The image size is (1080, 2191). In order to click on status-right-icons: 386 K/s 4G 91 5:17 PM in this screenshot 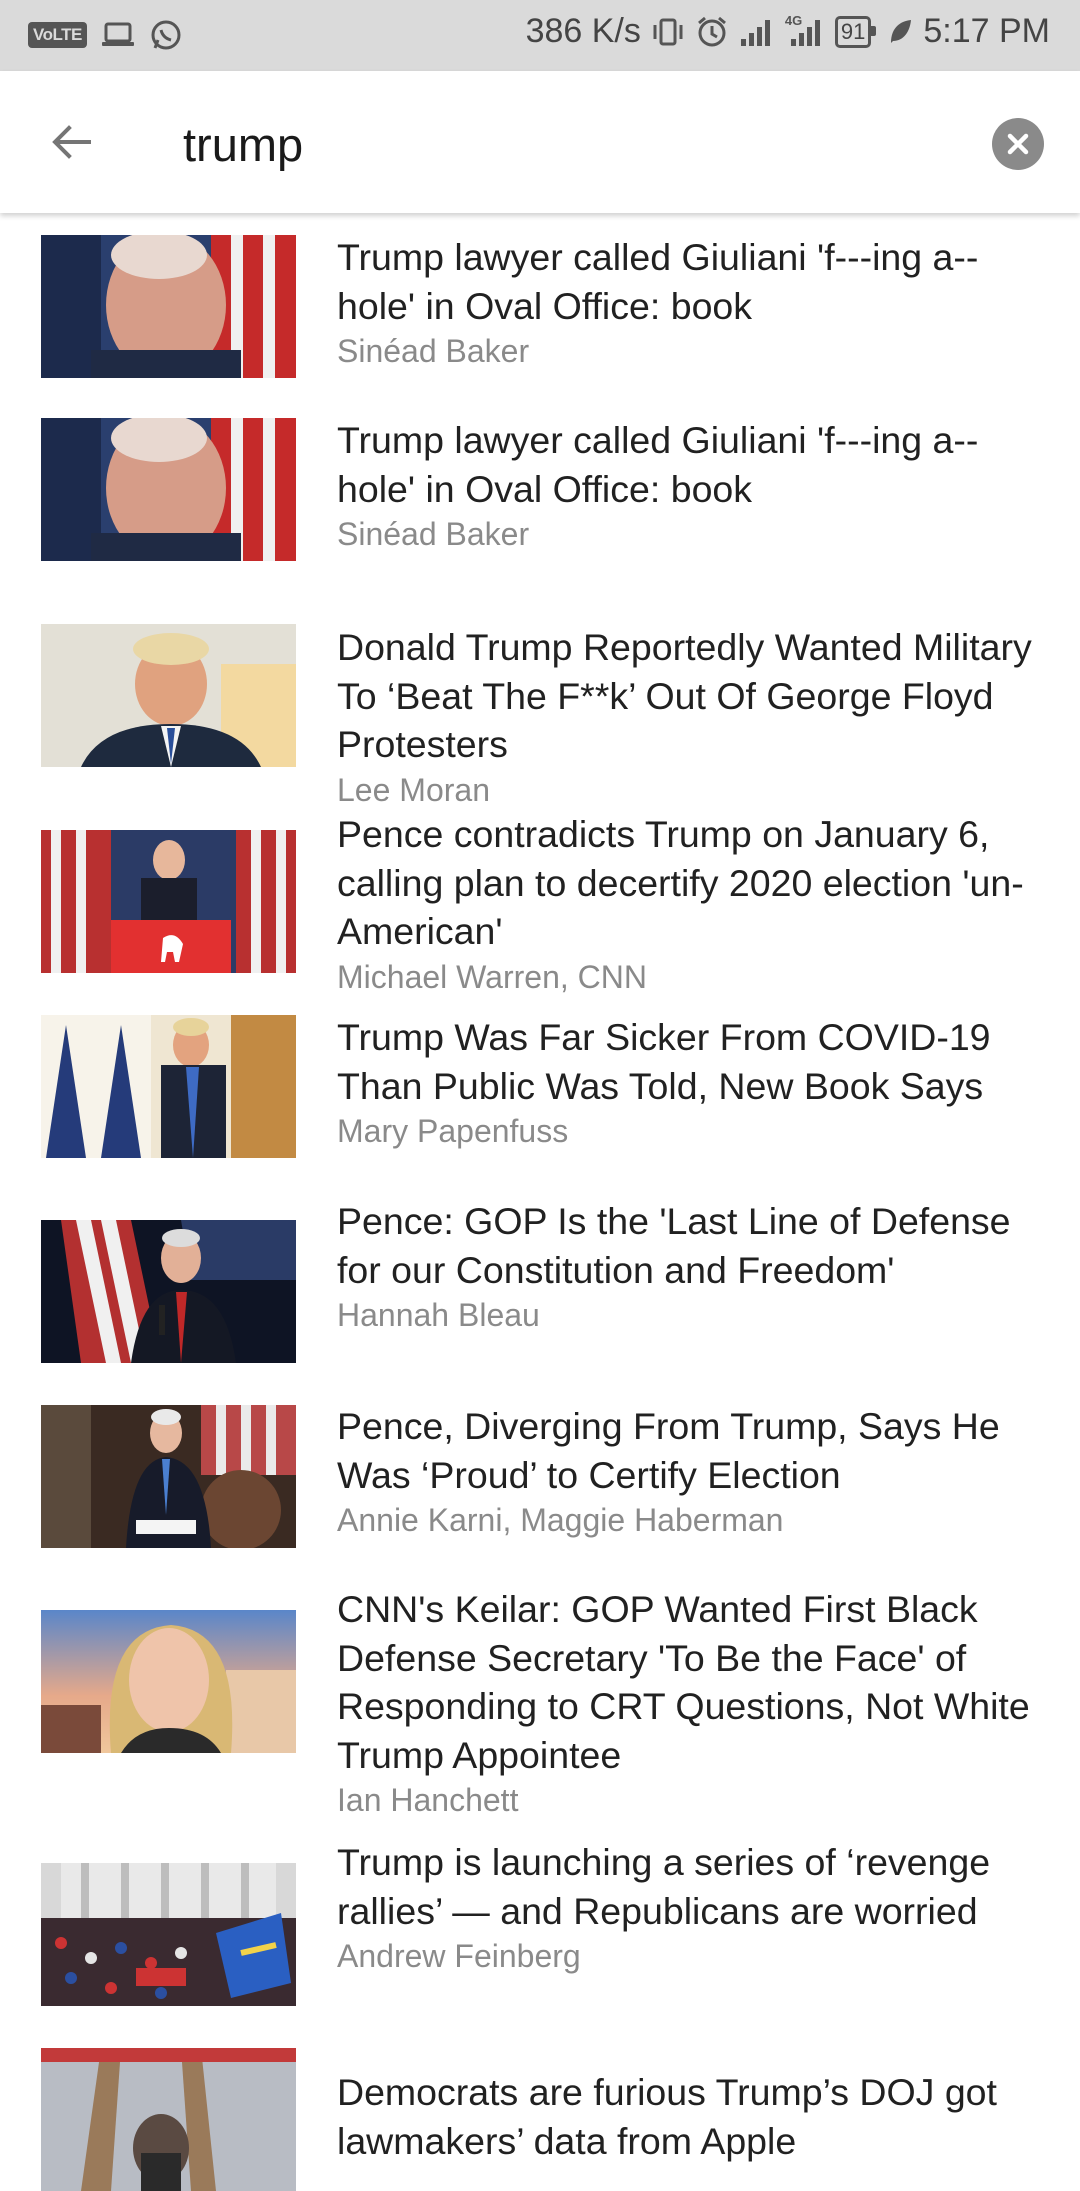, I will do `click(788, 31)`.